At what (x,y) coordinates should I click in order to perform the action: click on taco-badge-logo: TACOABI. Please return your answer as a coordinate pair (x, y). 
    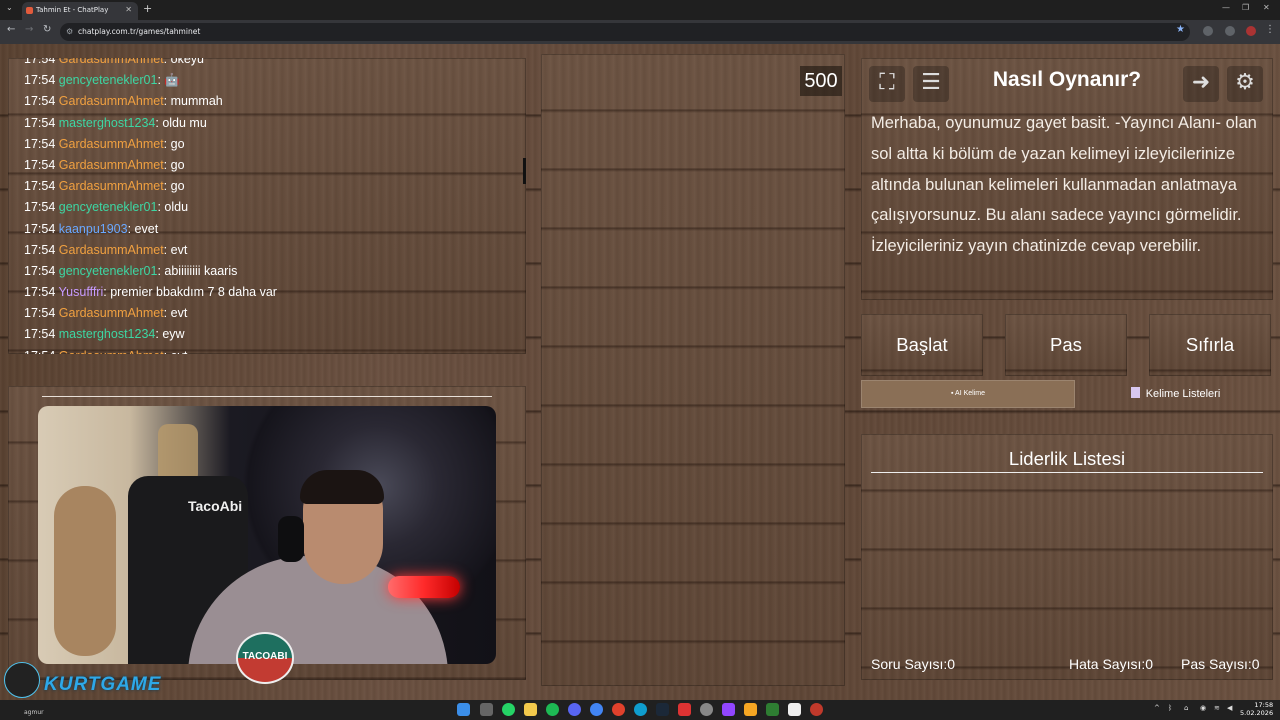
    Looking at the image, I should click on (265, 658).